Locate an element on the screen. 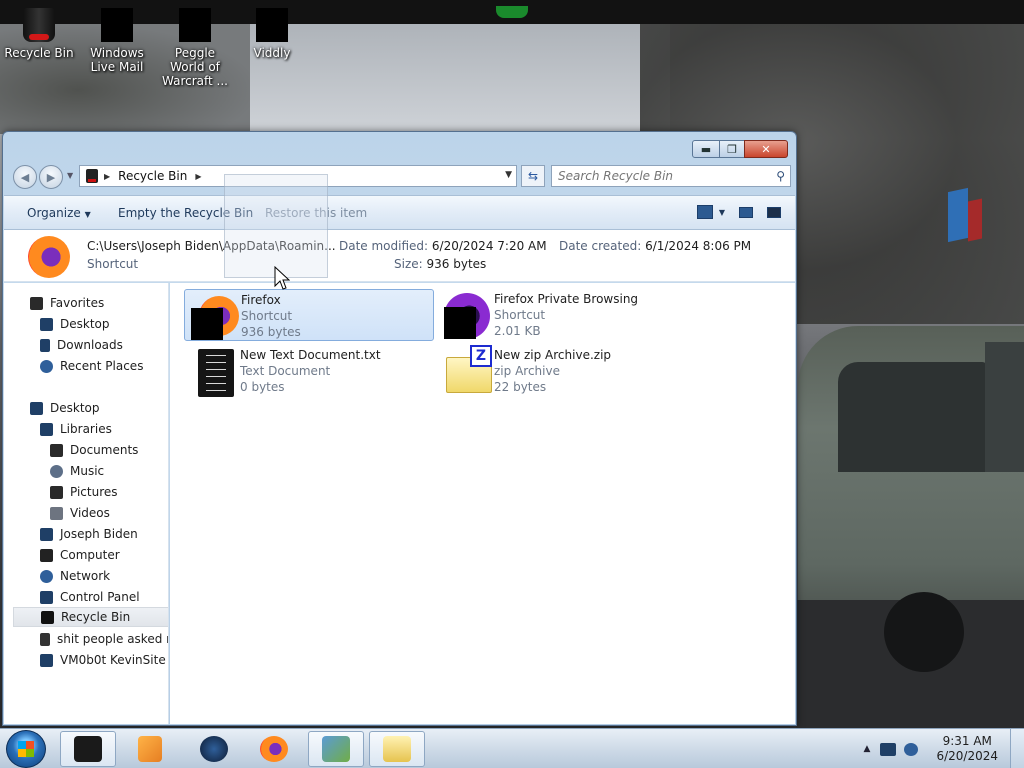 This screenshot has width=1024, height=768. folder-icon is located at coordinates (46, 660).